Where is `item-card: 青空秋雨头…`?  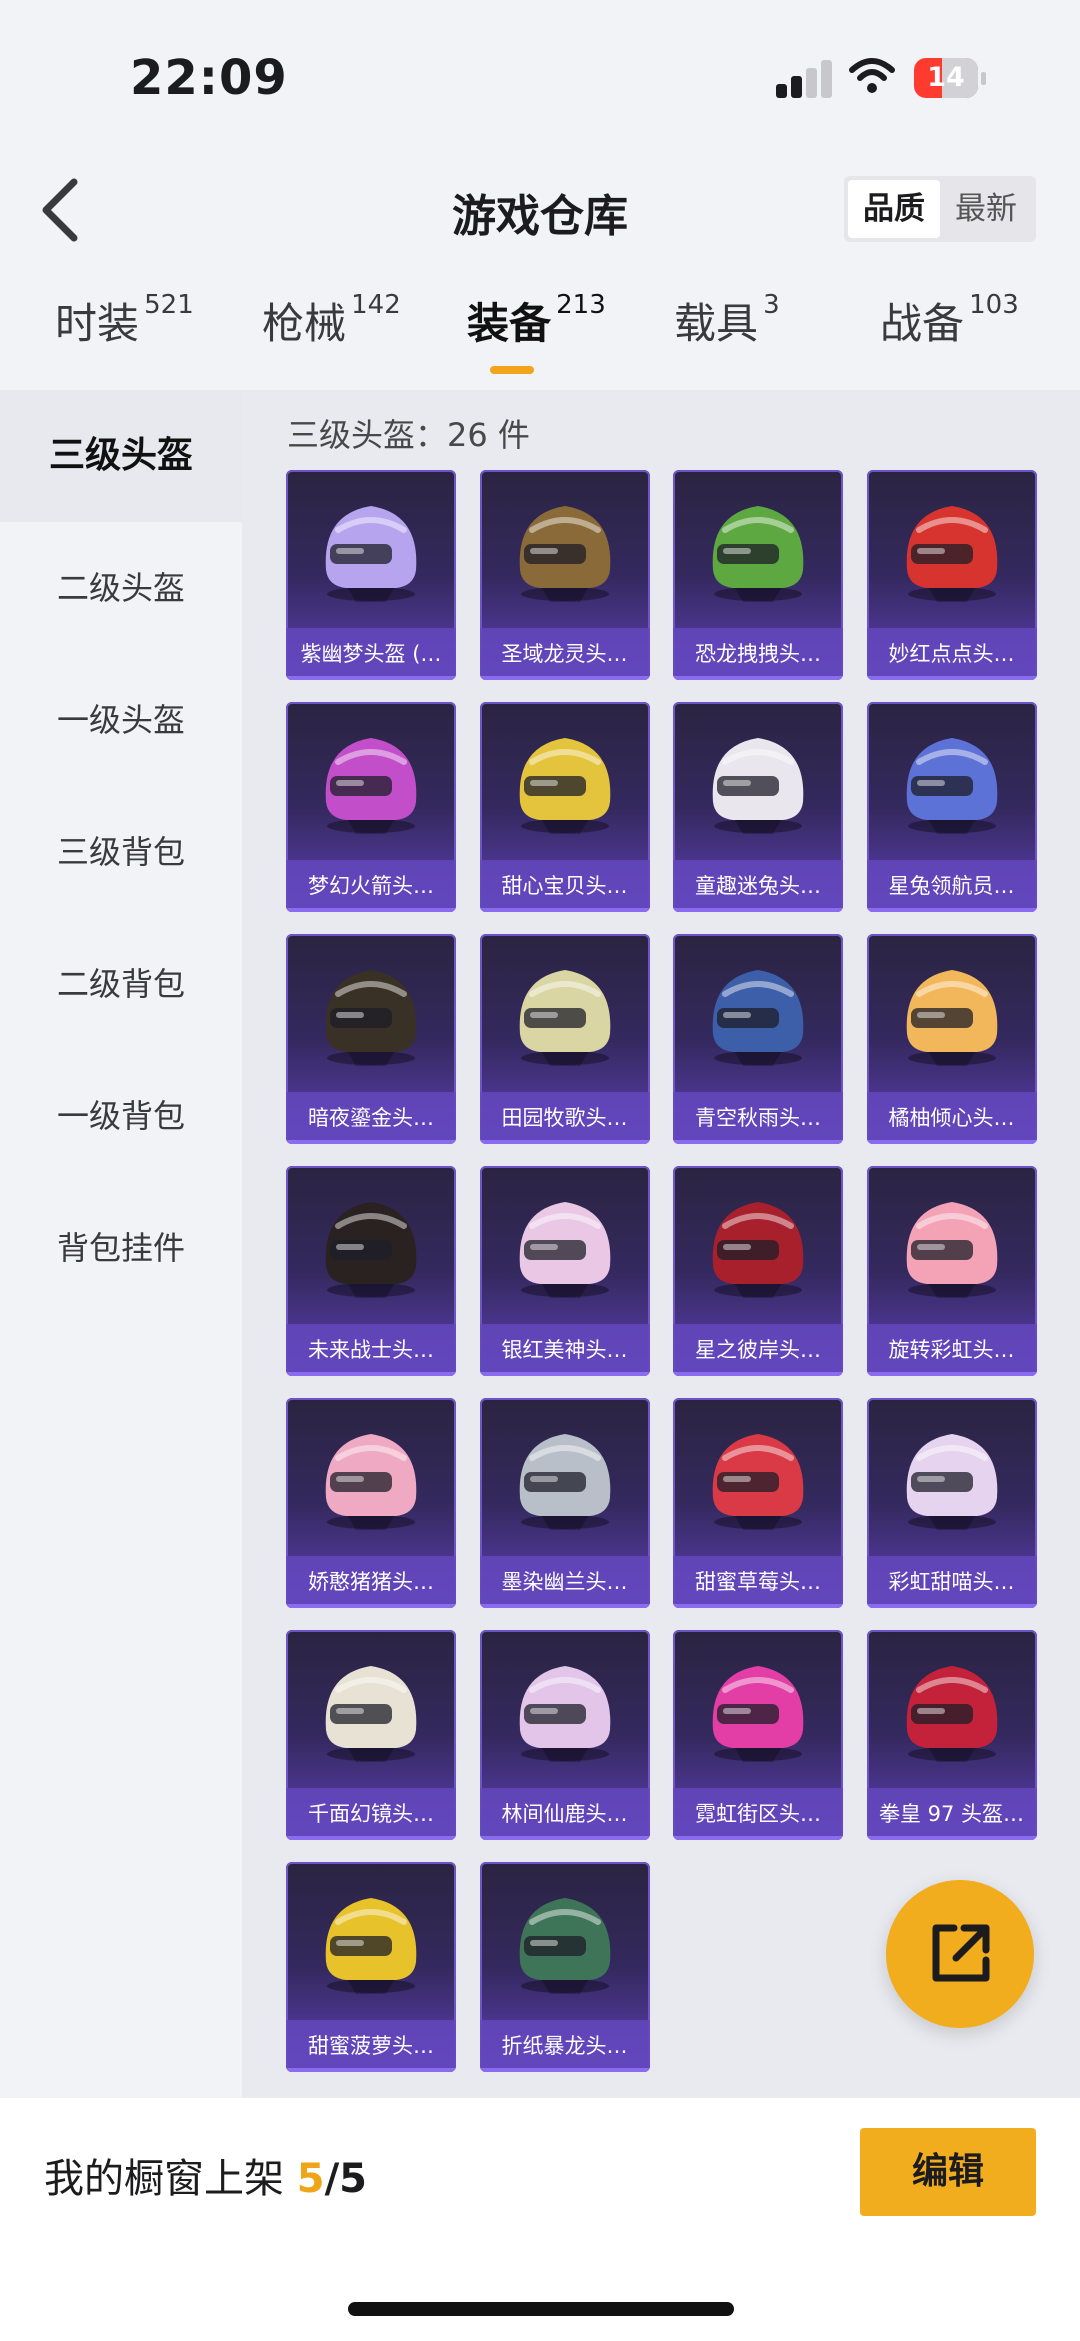 item-card: 青空秋雨头… is located at coordinates (758, 1039).